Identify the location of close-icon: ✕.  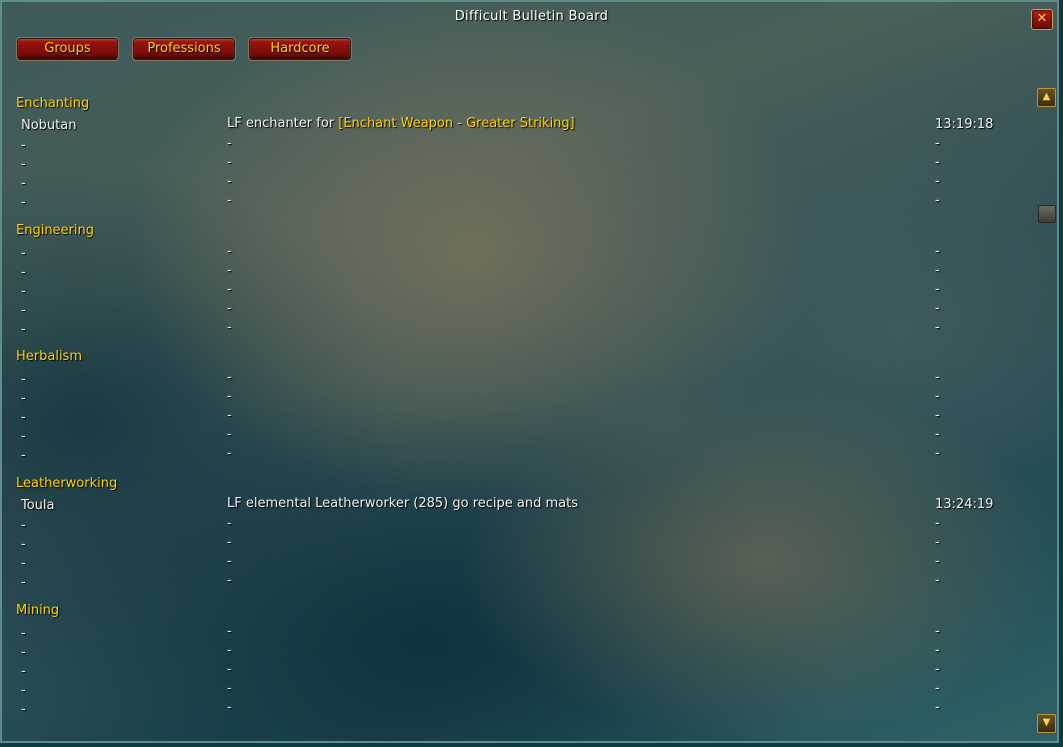
(1042, 18).